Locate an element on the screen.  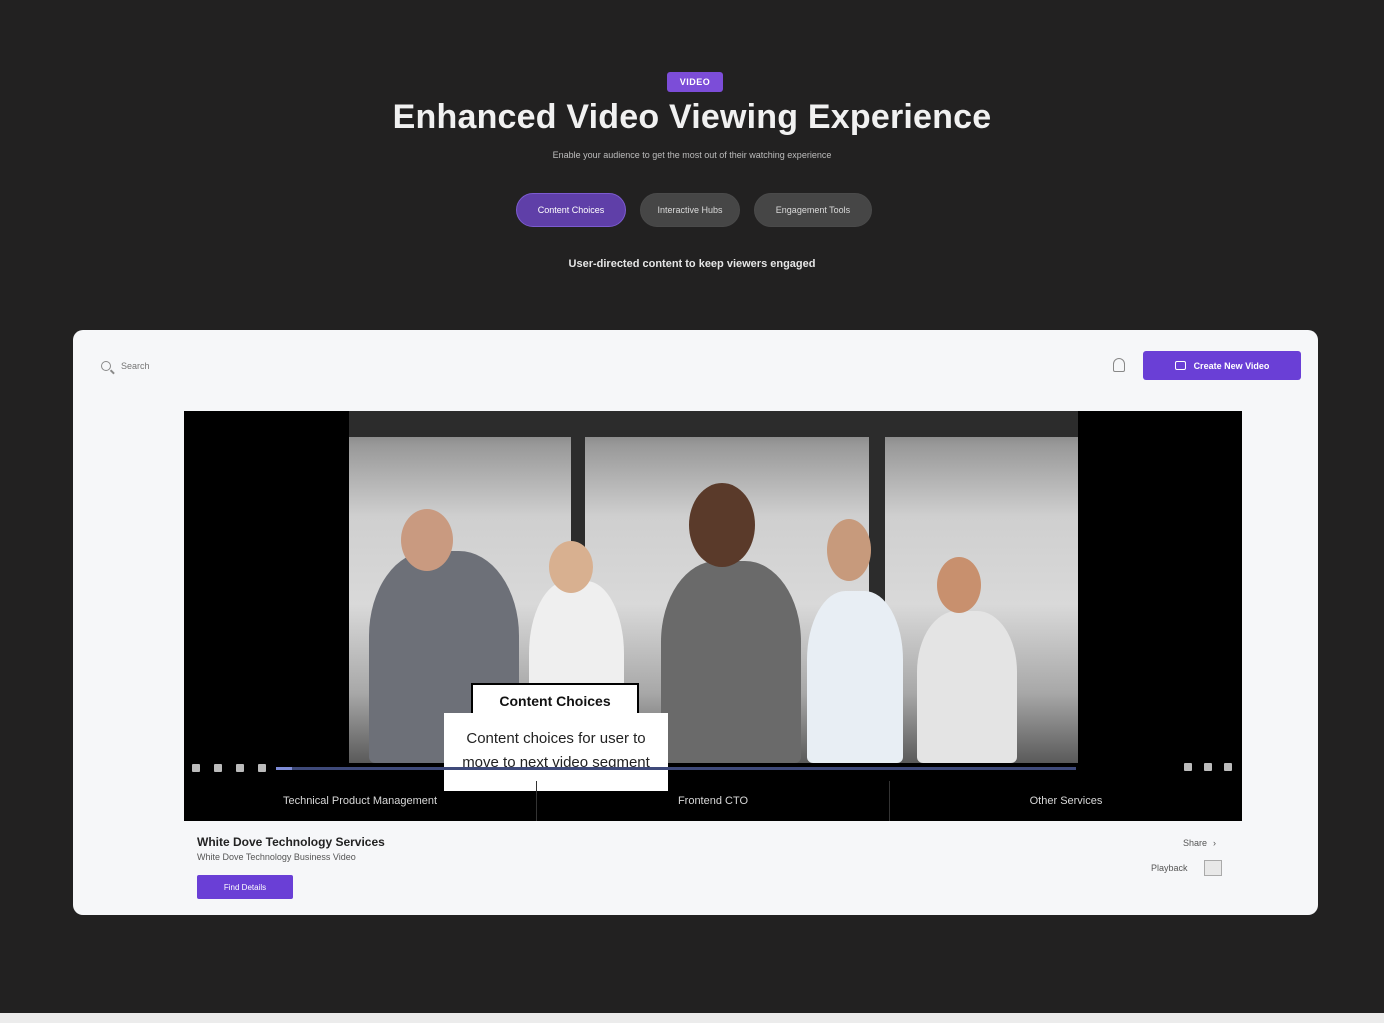
create-video-label: Create New Video is located at coordinates (1231, 365).